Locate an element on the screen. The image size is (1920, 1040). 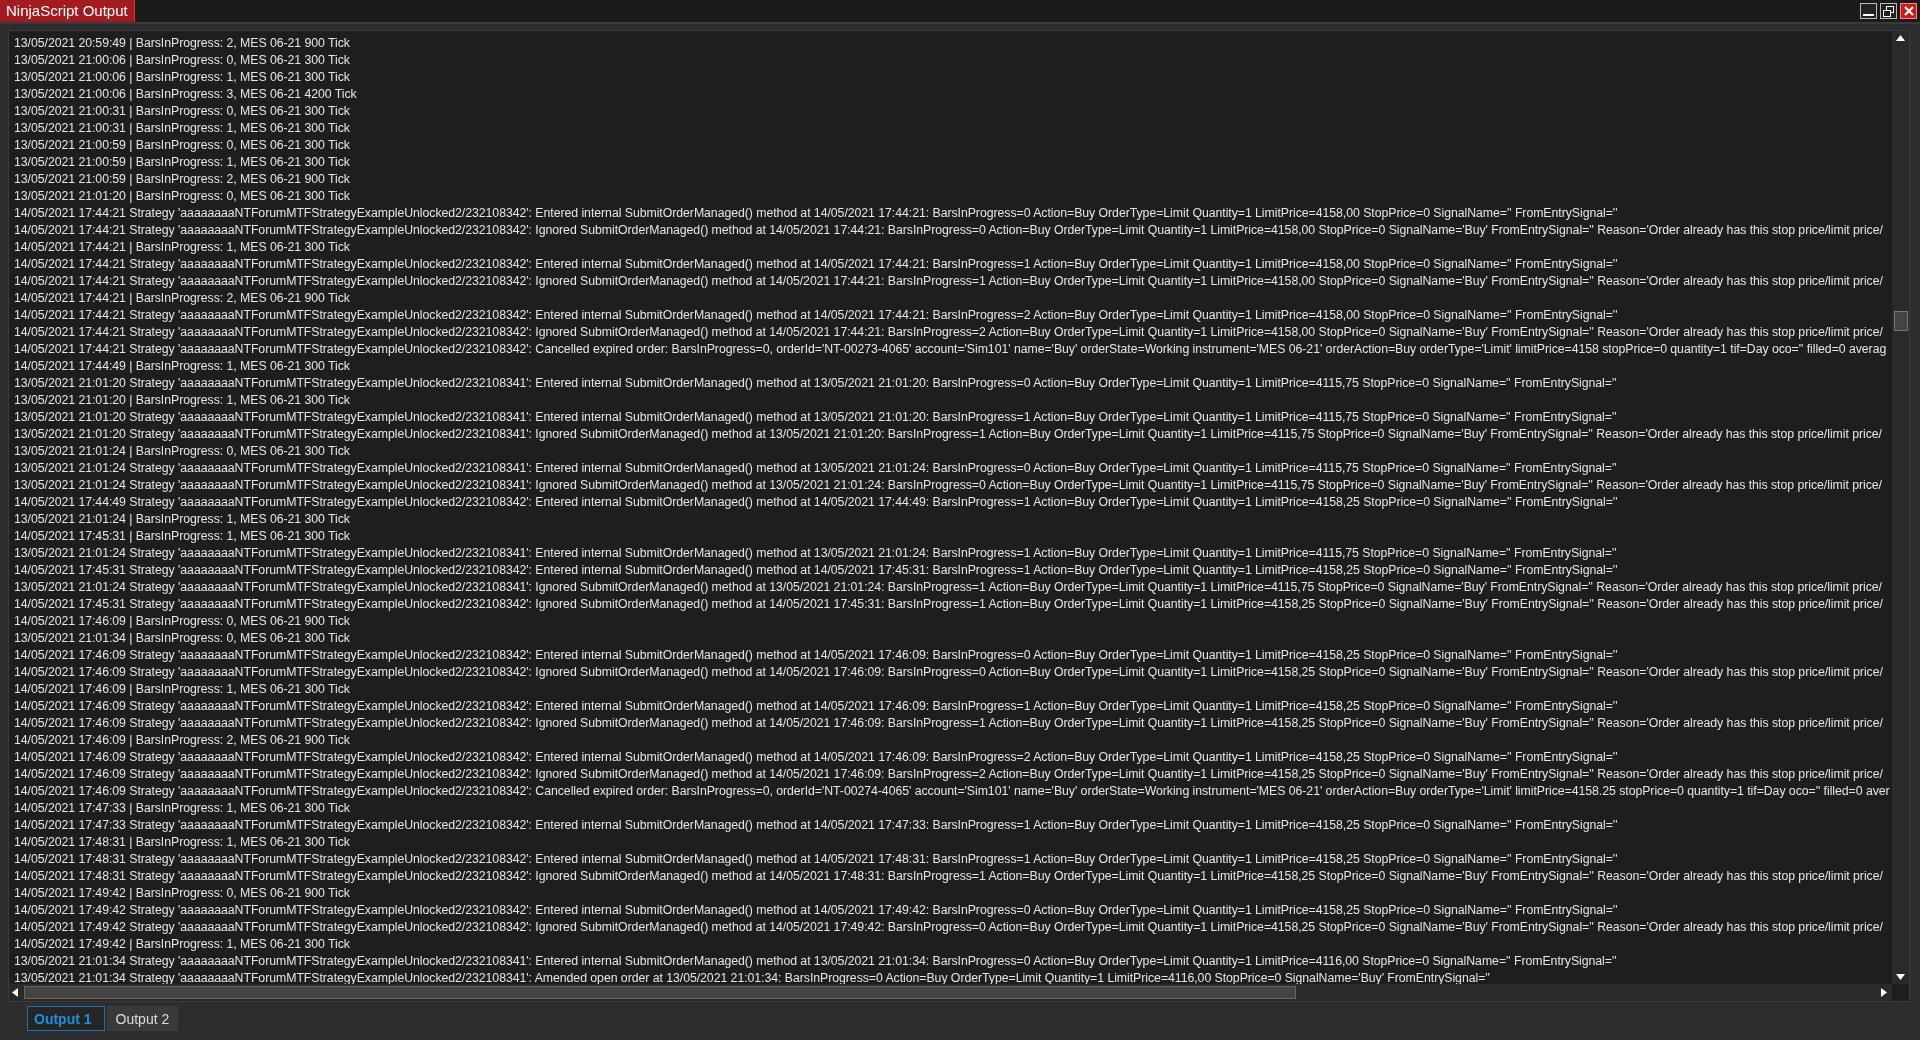
log-line: 14/05/2021 17:44:21 | BarsInProgress: 1, MES 06-21 300 Tick is located at coordinates (182, 247).